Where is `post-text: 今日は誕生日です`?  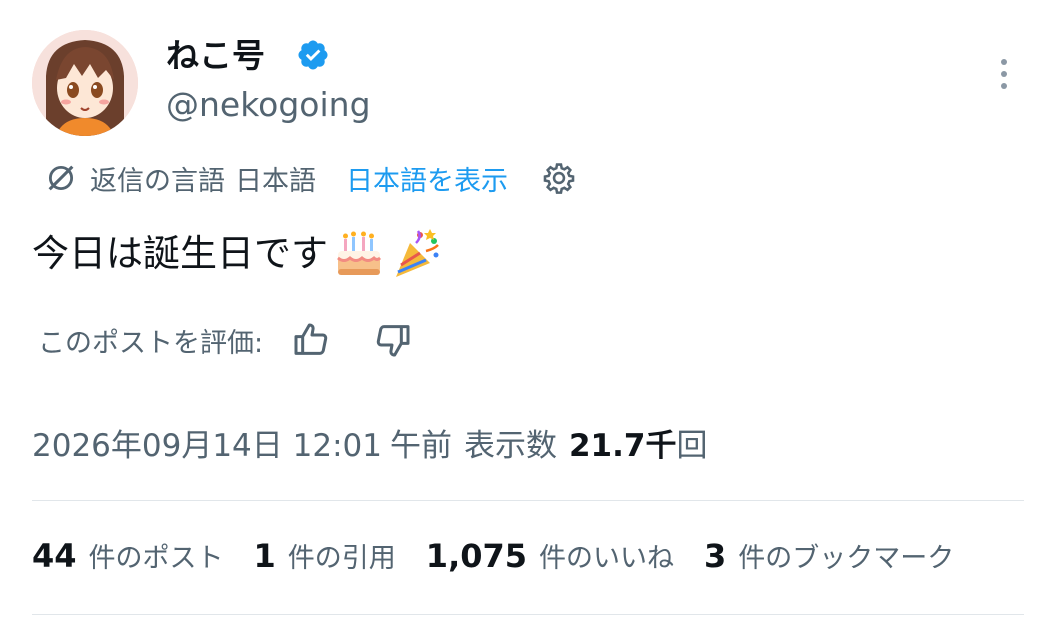 post-text: 今日は誕生日です is located at coordinates (238, 254).